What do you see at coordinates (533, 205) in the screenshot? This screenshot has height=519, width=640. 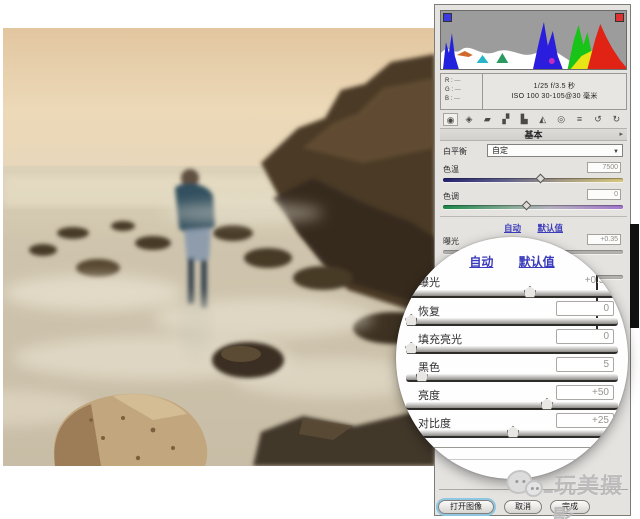 I see `tint-slider` at bounding box center [533, 205].